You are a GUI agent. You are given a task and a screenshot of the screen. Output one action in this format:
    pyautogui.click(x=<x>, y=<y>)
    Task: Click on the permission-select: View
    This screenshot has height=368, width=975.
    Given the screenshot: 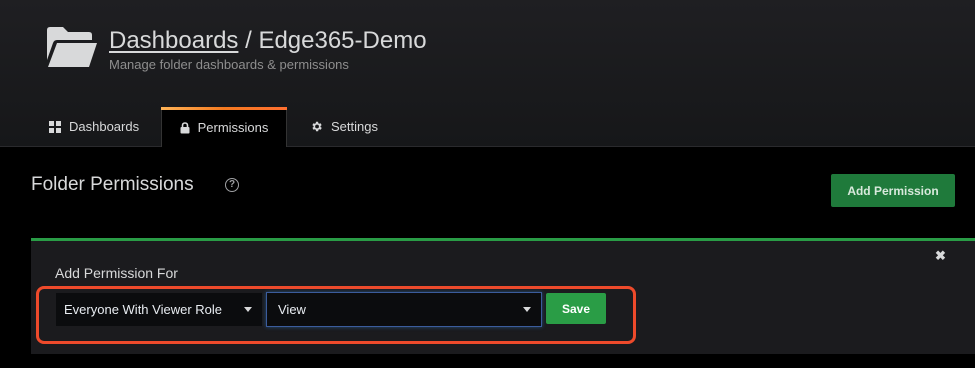 What is the action you would take?
    pyautogui.click(x=404, y=309)
    